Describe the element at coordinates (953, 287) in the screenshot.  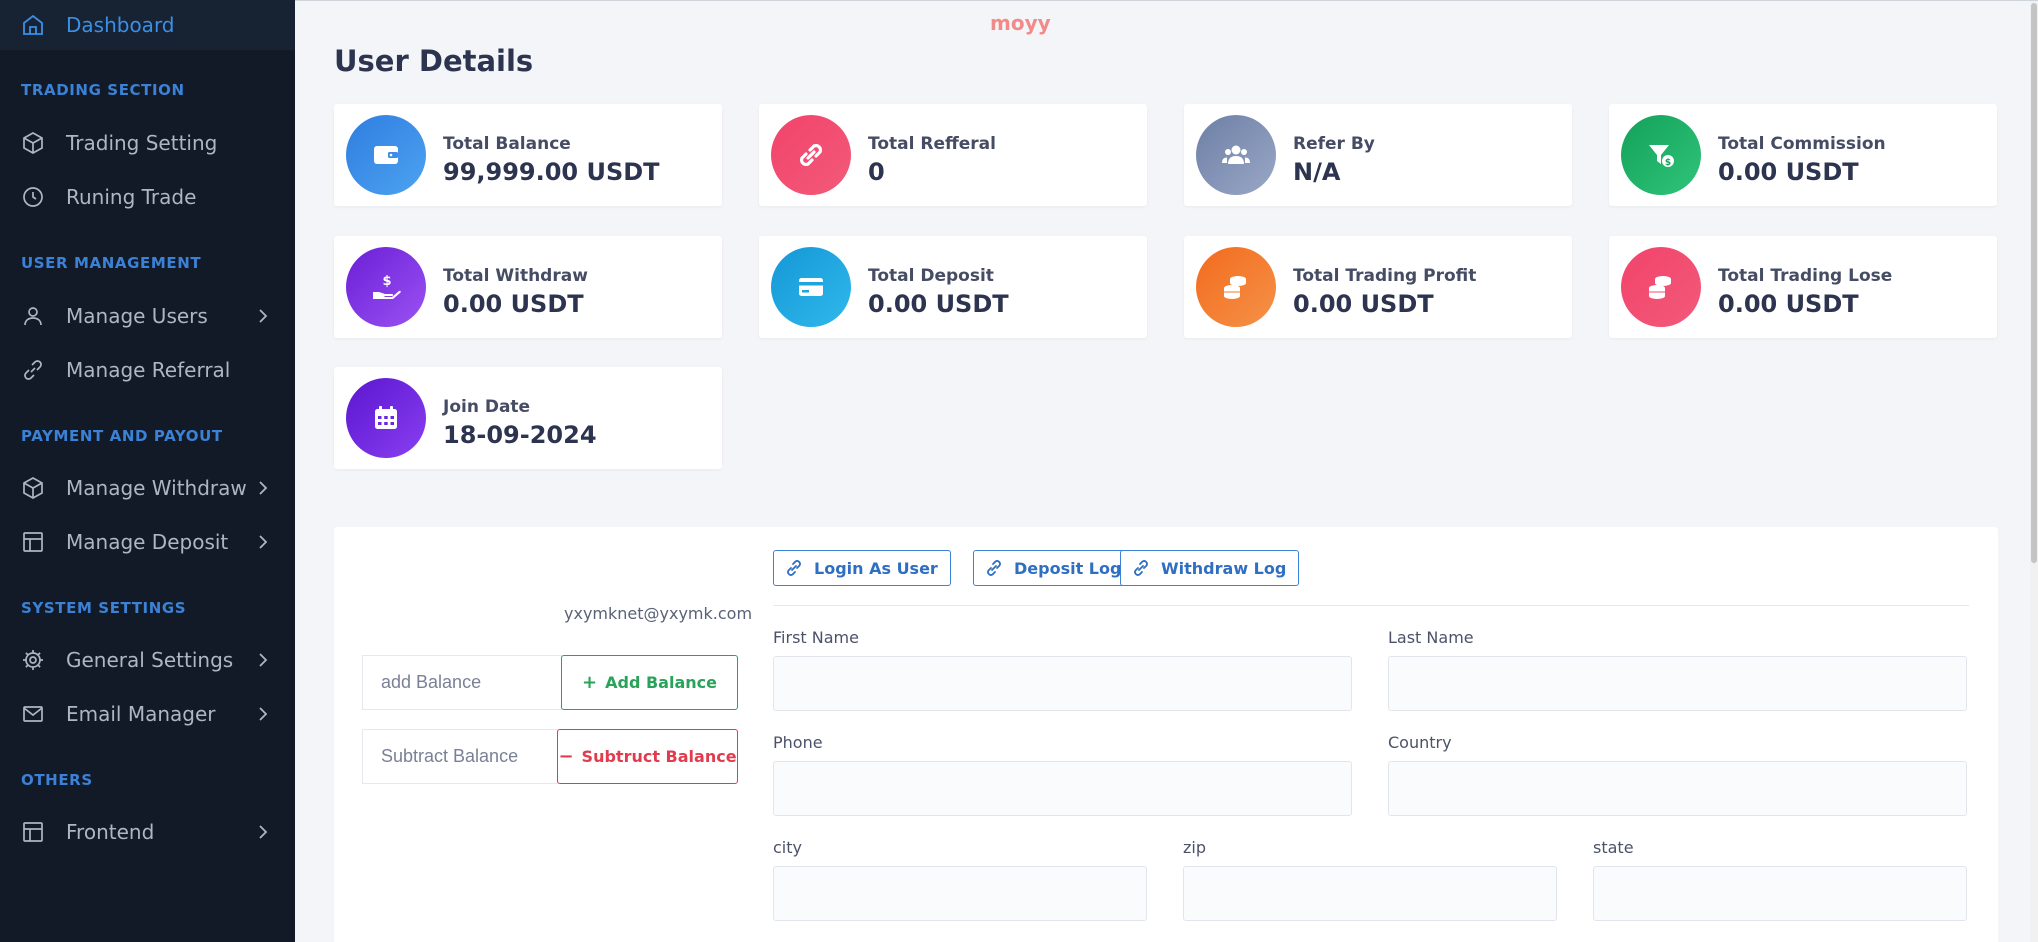
I see `stat-card-total-deposit: Total Deposit 0.00 USDT` at that location.